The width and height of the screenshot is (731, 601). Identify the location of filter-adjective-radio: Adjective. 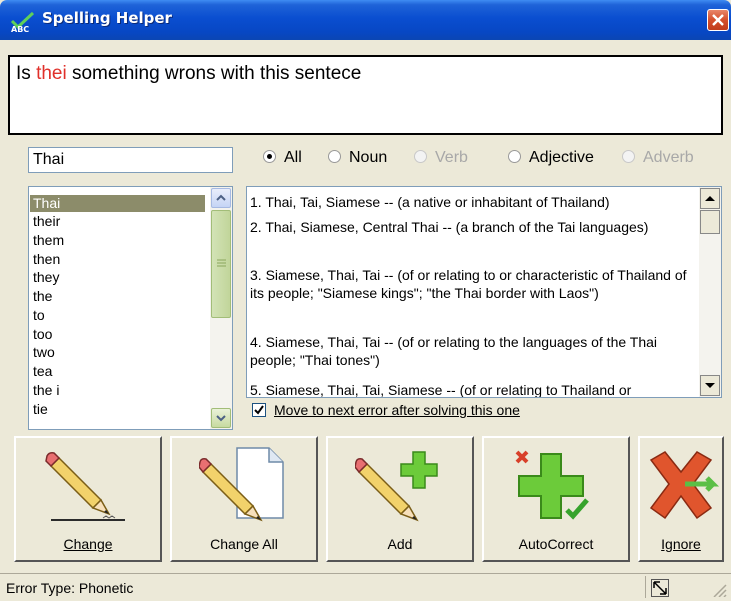
(551, 160).